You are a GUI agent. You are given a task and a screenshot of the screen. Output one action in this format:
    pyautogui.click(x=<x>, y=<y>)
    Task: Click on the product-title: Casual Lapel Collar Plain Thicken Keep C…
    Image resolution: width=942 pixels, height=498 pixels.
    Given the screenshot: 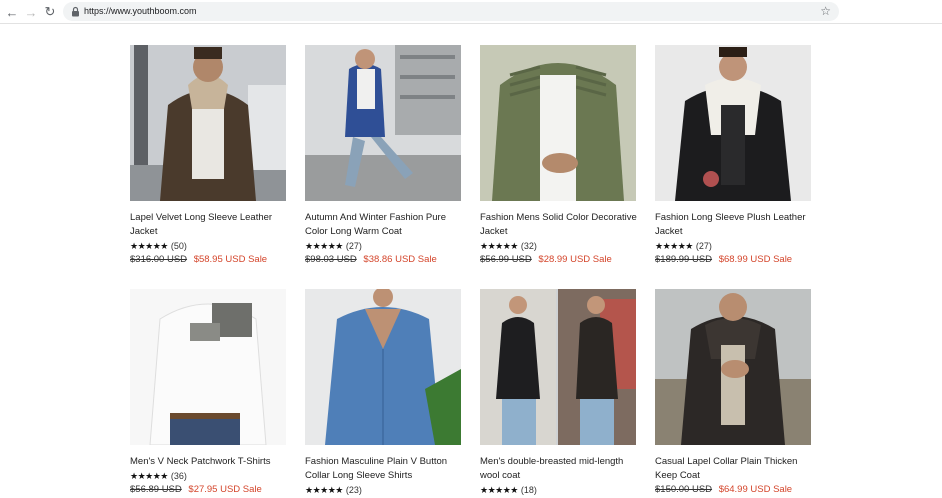 What is the action you would take?
    pyautogui.click(x=735, y=469)
    